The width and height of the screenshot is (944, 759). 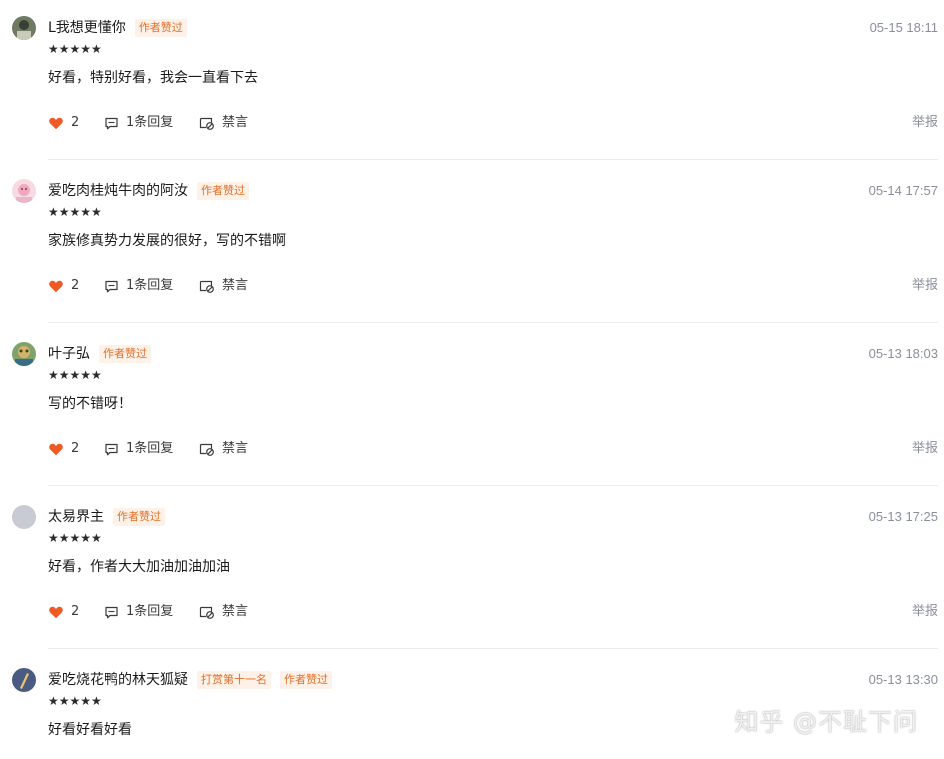 I want to click on watermark: 知乎 @不耻下问, so click(x=826, y=722).